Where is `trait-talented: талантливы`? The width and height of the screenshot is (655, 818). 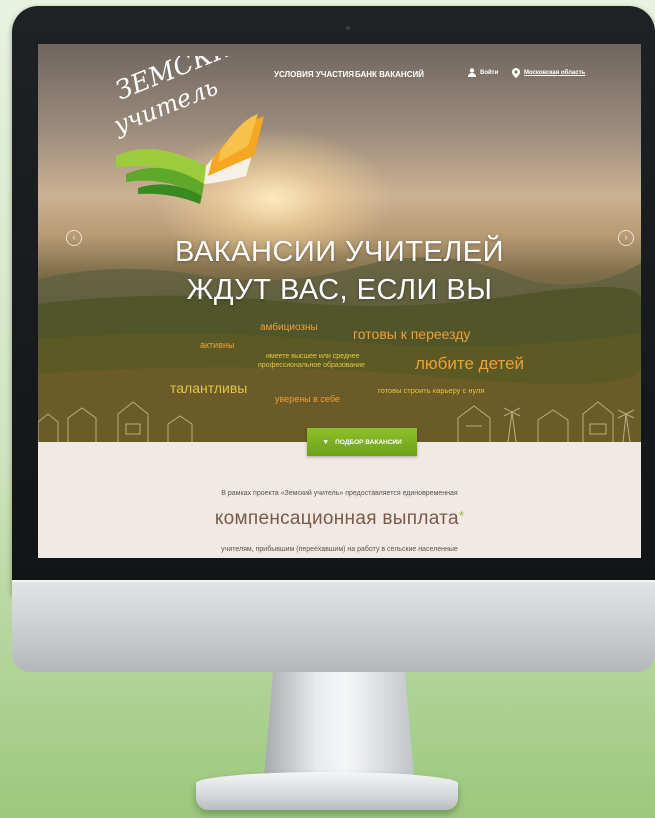
trait-talented: талантливы is located at coordinates (209, 388).